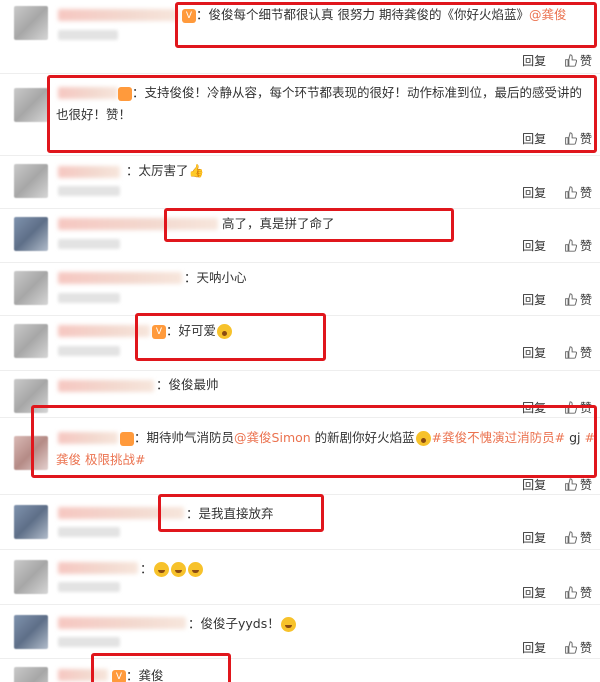  What do you see at coordinates (138, 673) in the screenshot?
I see `comment-text: V ：龚俊` at bounding box center [138, 673].